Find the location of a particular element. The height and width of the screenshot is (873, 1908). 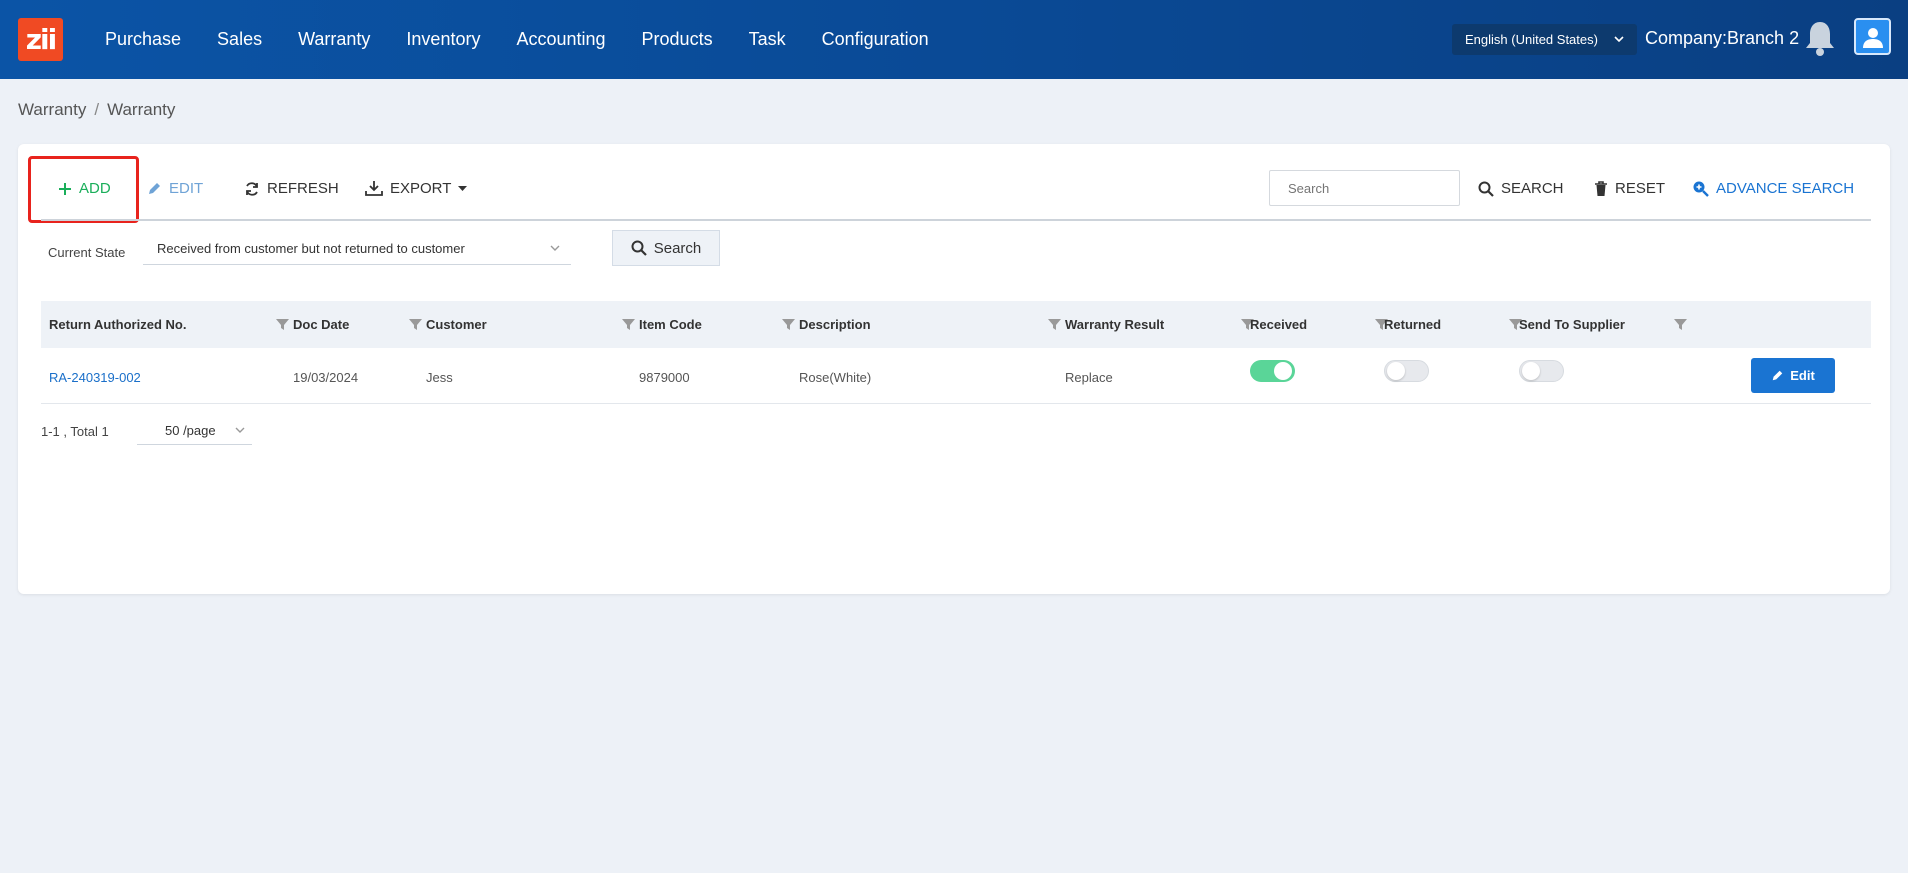

send-to-supplier-toggle is located at coordinates (1541, 371).